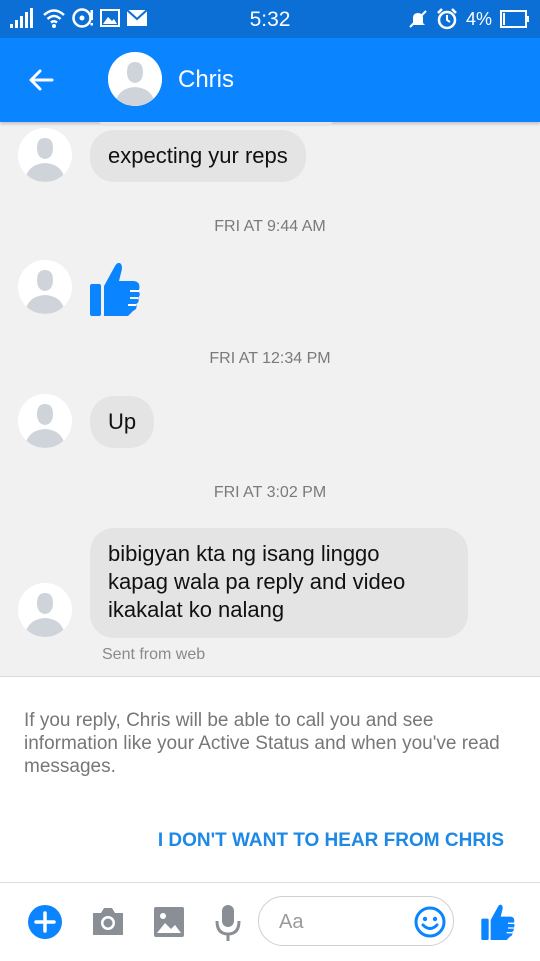 This screenshot has height=961, width=540. I want to click on arrow-left-icon, so click(41, 80).